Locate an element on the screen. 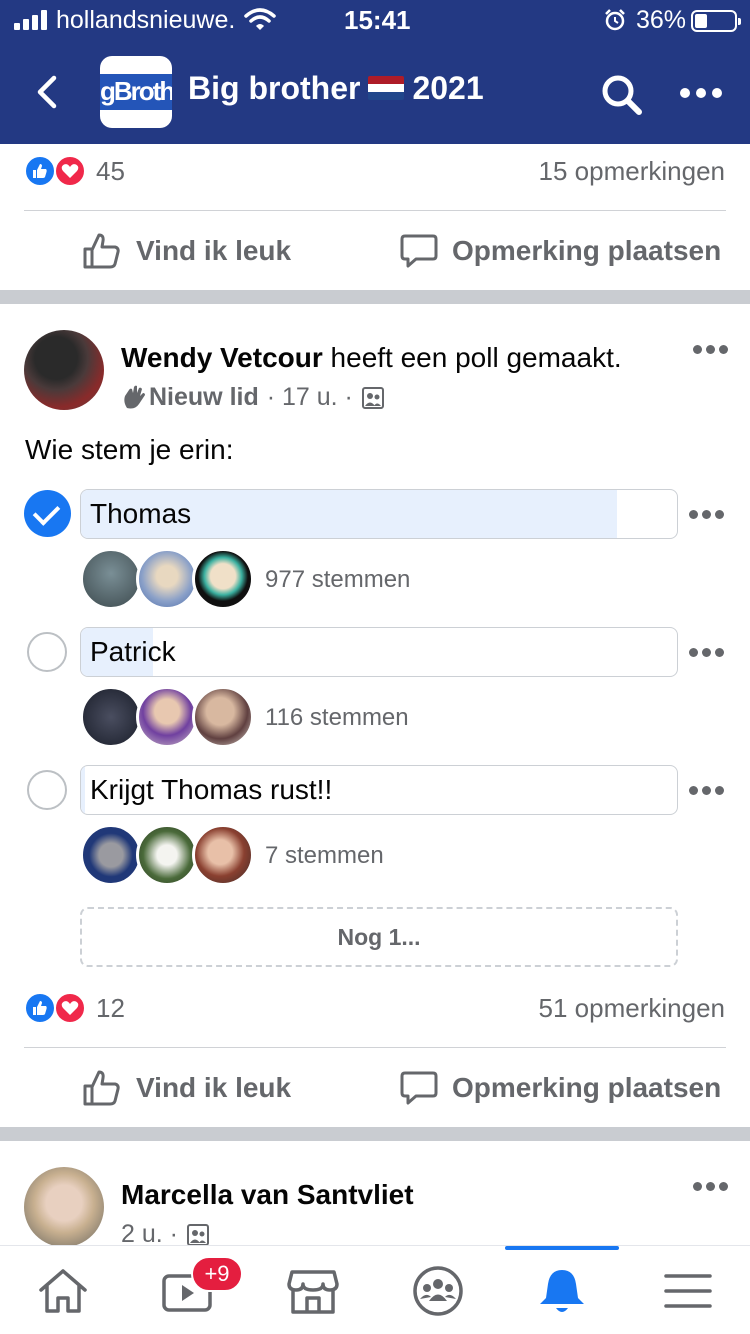 Image resolution: width=750 pixels, height=1334 pixels. battery-percentage: 36% is located at coordinates (661, 20).